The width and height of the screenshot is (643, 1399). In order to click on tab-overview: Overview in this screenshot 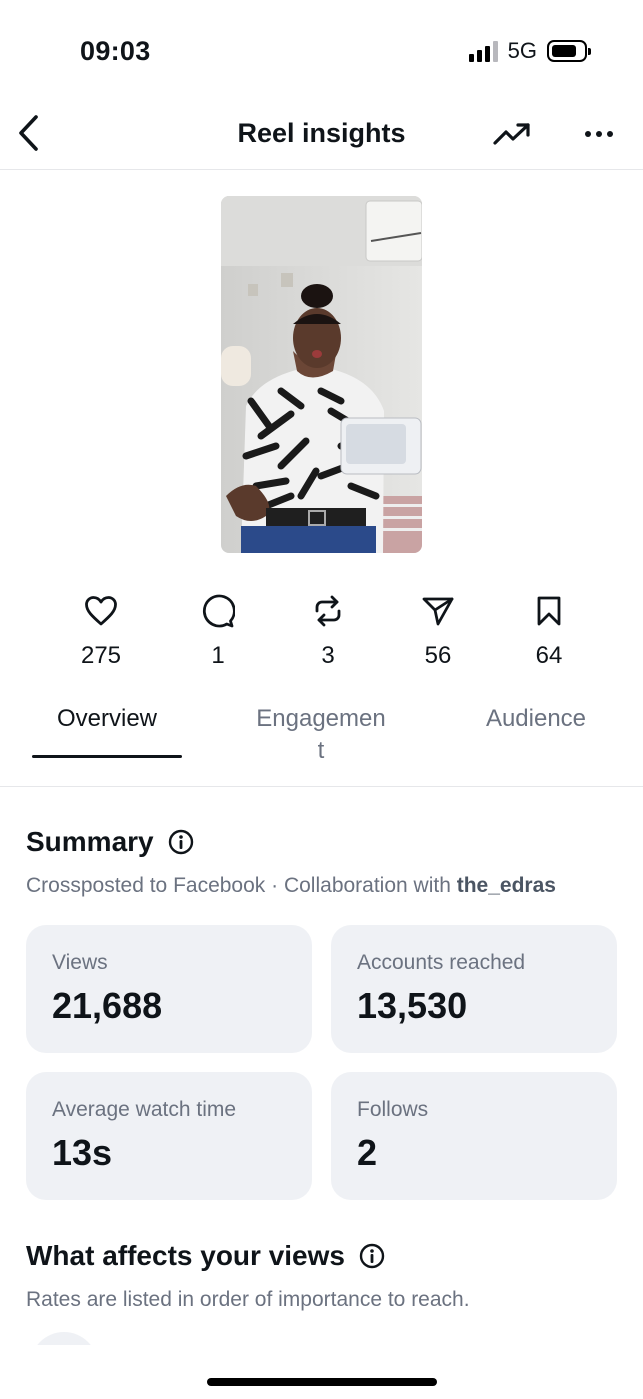, I will do `click(107, 719)`.